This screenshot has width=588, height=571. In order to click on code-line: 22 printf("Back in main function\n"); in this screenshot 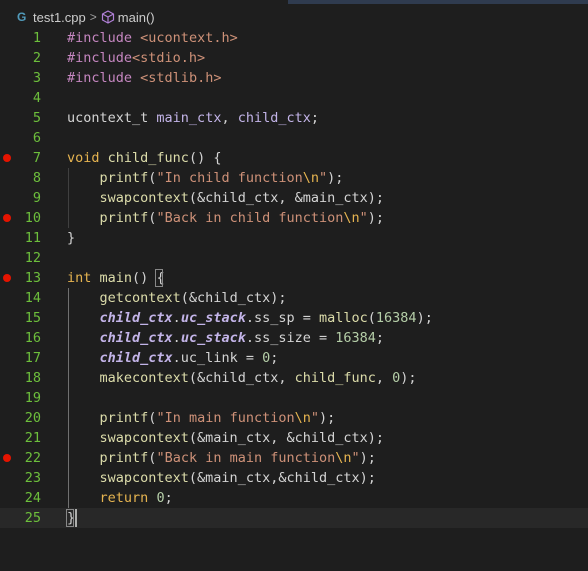, I will do `click(294, 458)`.